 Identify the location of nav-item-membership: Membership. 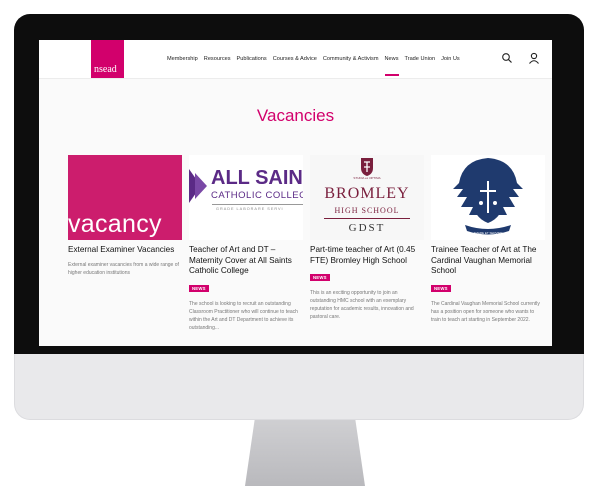
(182, 59).